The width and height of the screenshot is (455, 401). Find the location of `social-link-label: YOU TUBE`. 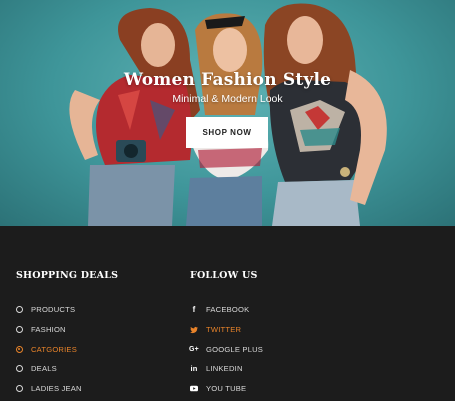

social-link-label: YOU TUBE is located at coordinates (226, 389).